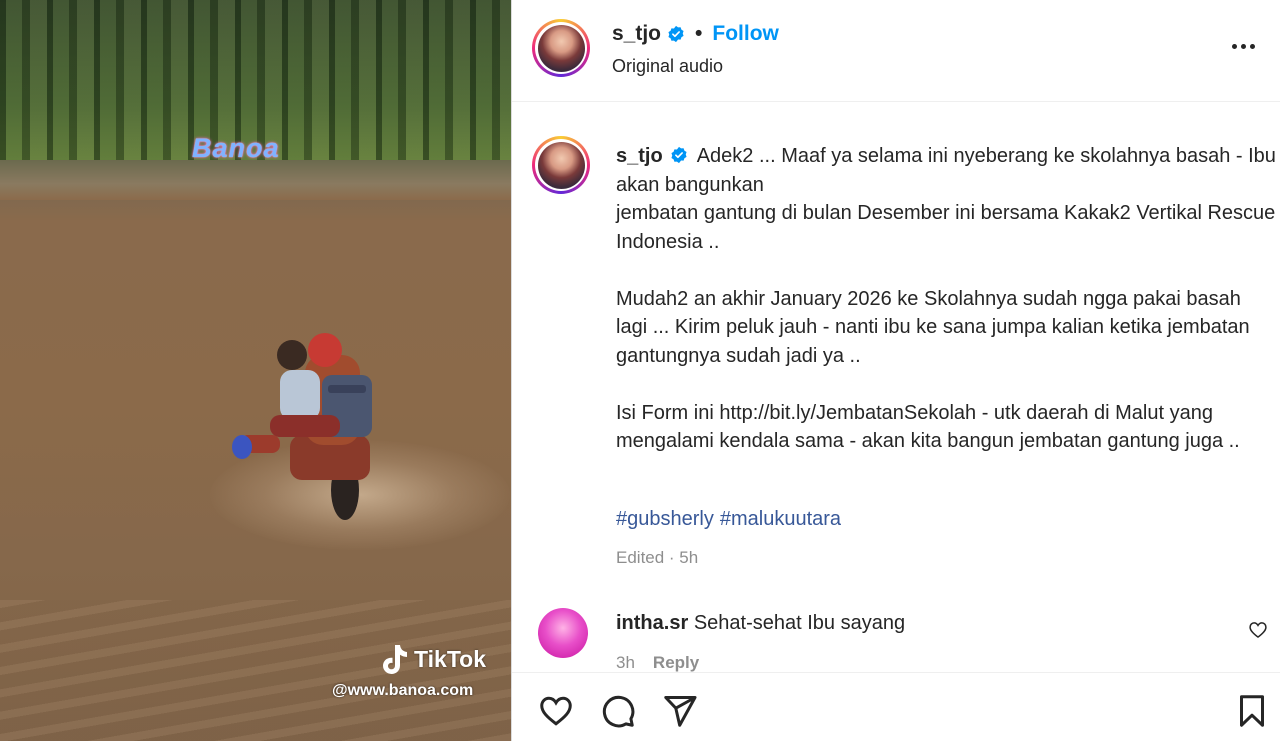 Image resolution: width=1280 pixels, height=742 pixels. Describe the element at coordinates (236, 148) in the screenshot. I see `banoa-watermark: Banoa` at that location.